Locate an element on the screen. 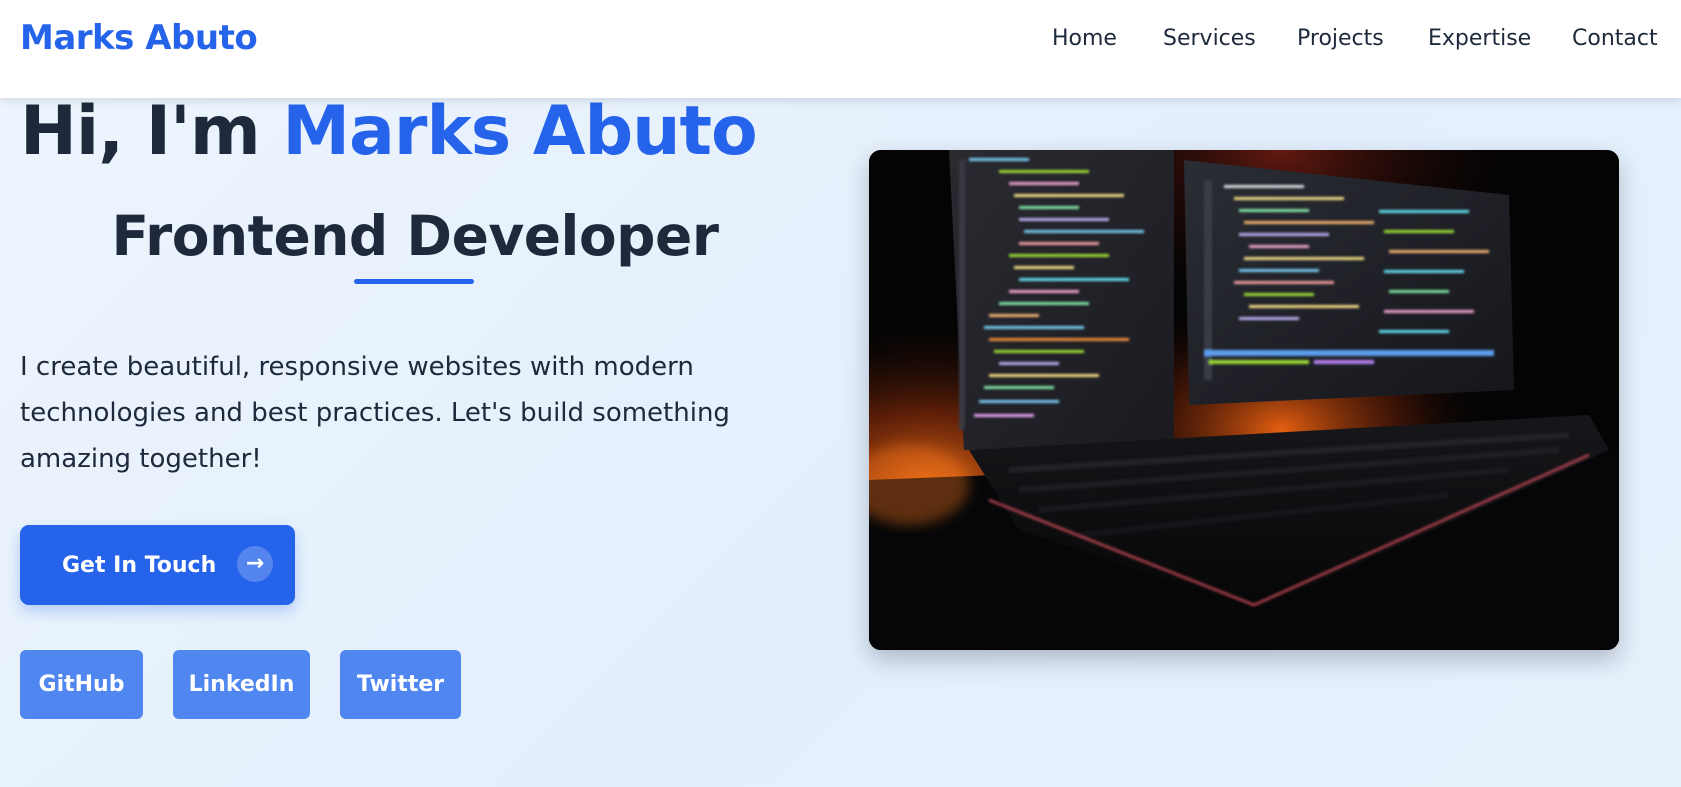 The width and height of the screenshot is (1681, 787). main-nav: Home Services Projects Expertise Contact is located at coordinates (840, 41).